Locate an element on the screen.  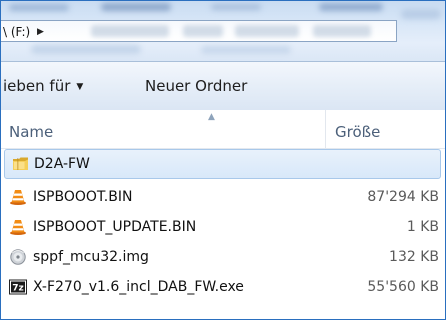
file-size: 55'560 KB is located at coordinates (403, 287).